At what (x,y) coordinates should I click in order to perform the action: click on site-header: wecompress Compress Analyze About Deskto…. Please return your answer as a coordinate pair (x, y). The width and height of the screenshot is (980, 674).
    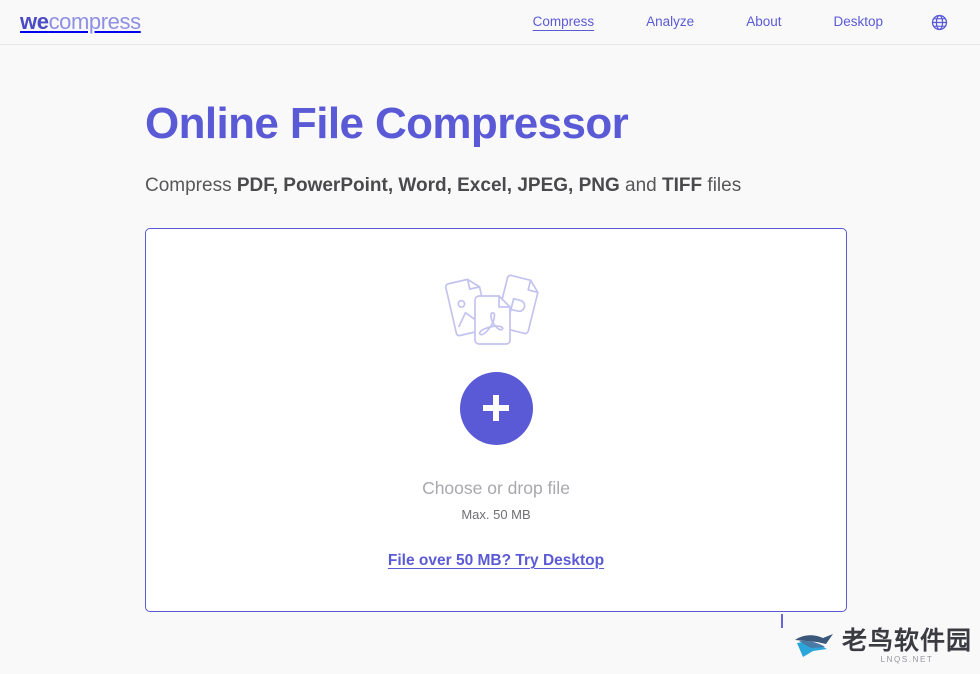
    Looking at the image, I should click on (490, 22).